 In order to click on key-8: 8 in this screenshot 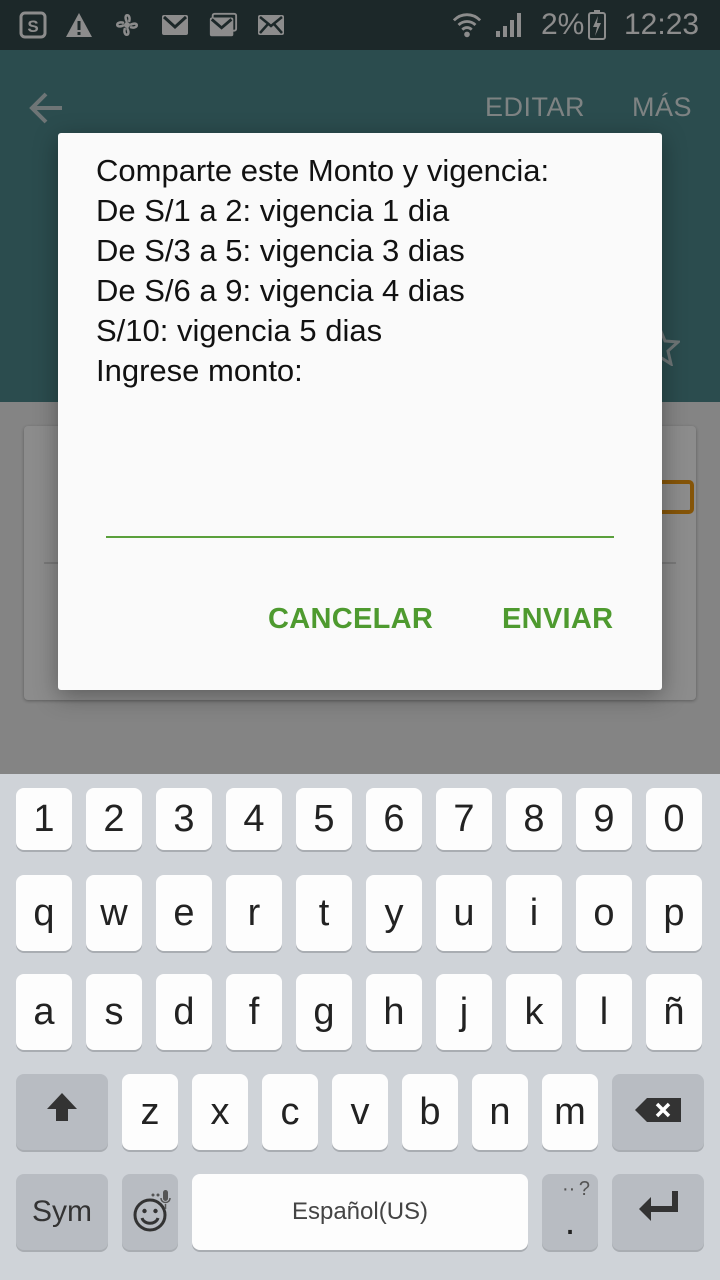, I will do `click(534, 819)`.